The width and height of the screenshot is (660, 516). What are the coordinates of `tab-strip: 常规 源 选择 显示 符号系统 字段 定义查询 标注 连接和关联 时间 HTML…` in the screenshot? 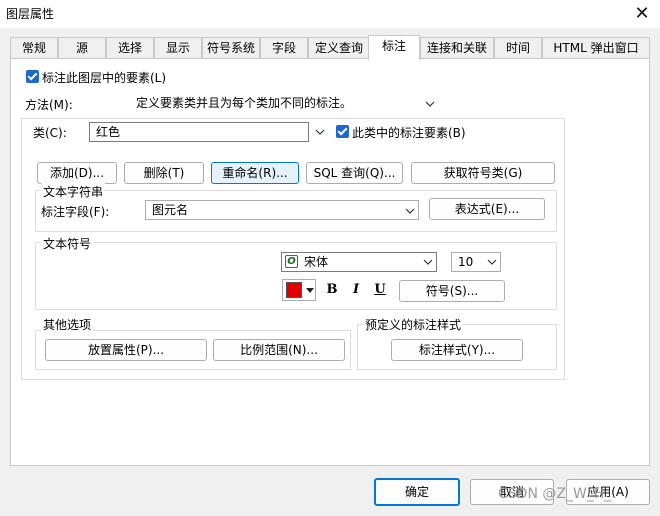 It's located at (330, 47).